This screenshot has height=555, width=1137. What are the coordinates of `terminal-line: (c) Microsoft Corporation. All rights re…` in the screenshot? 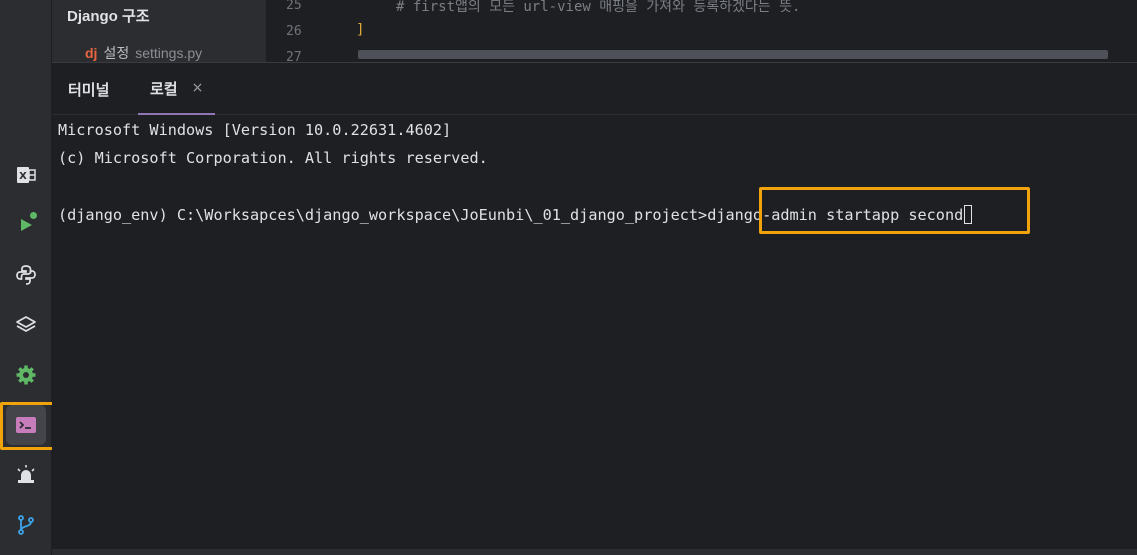 It's located at (273, 158).